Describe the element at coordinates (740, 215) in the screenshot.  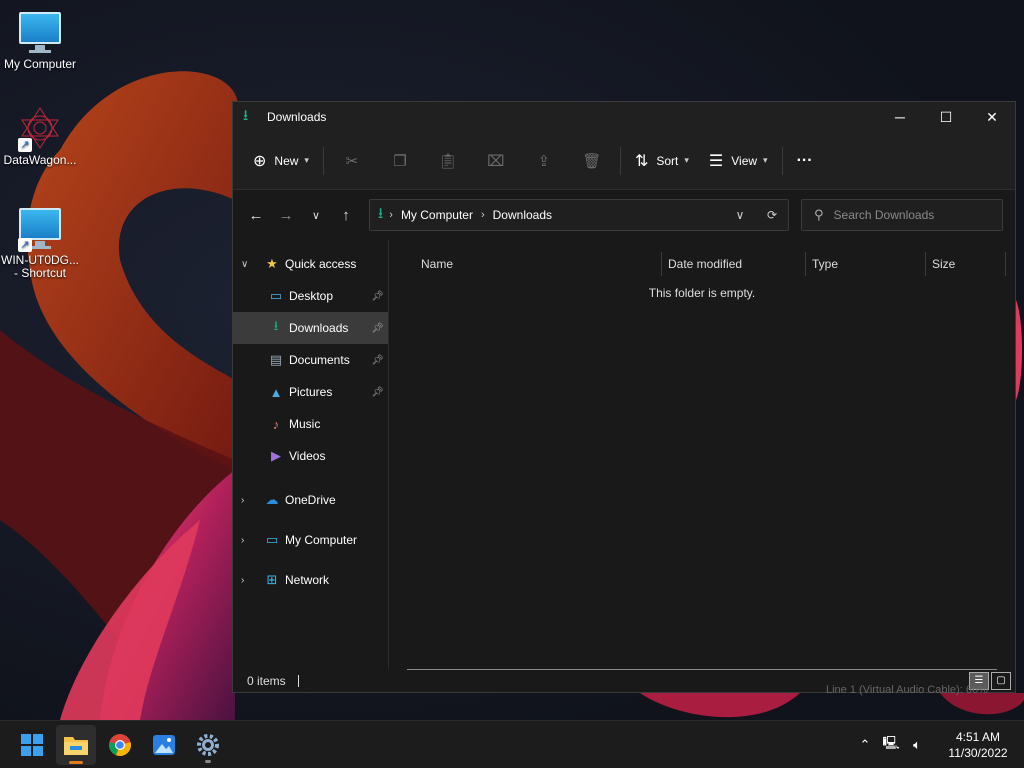
I see `address-dropdown-icon: ∨` at that location.